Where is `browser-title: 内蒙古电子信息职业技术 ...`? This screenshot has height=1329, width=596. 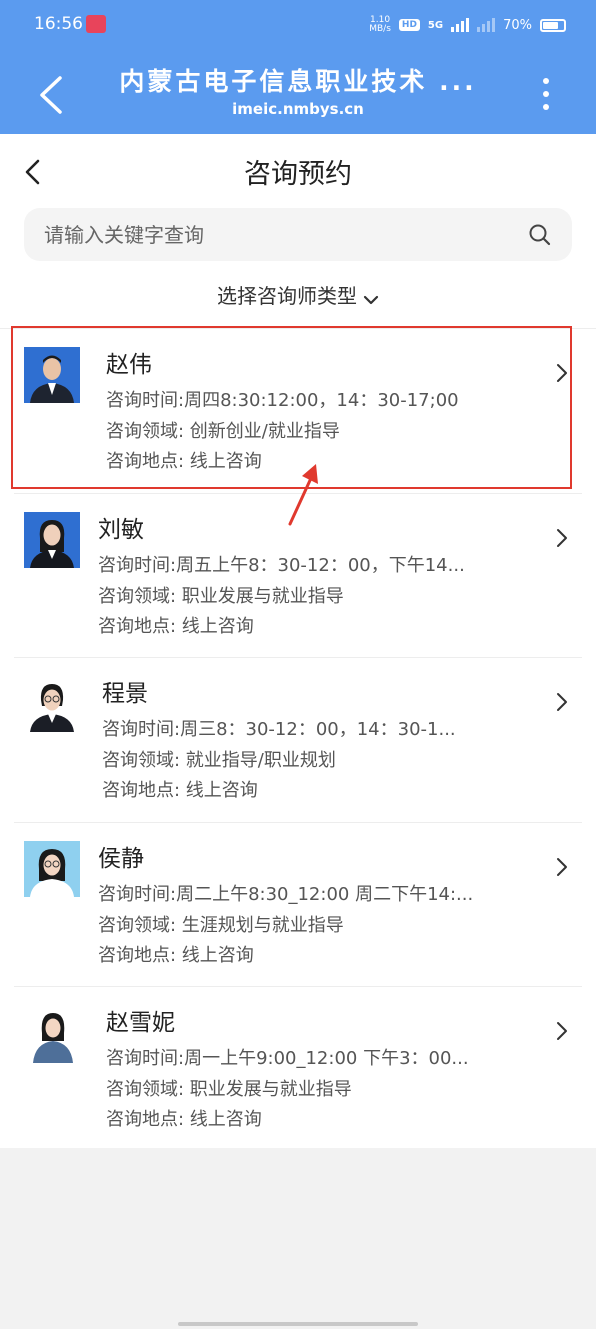
browser-title: 内蒙古电子信息职业技术 ... is located at coordinates (298, 81).